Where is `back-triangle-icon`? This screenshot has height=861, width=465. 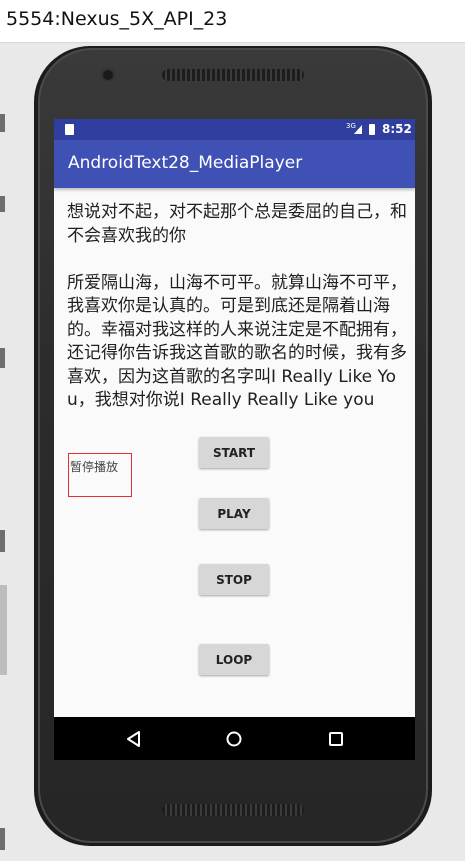 back-triangle-icon is located at coordinates (133, 738).